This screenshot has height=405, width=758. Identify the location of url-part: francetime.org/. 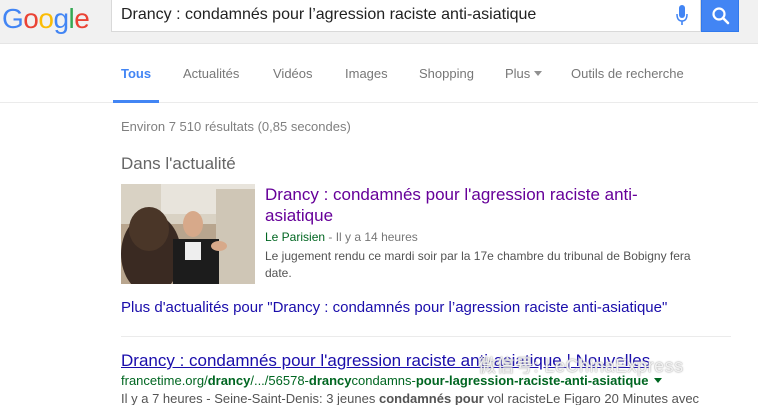
(164, 380).